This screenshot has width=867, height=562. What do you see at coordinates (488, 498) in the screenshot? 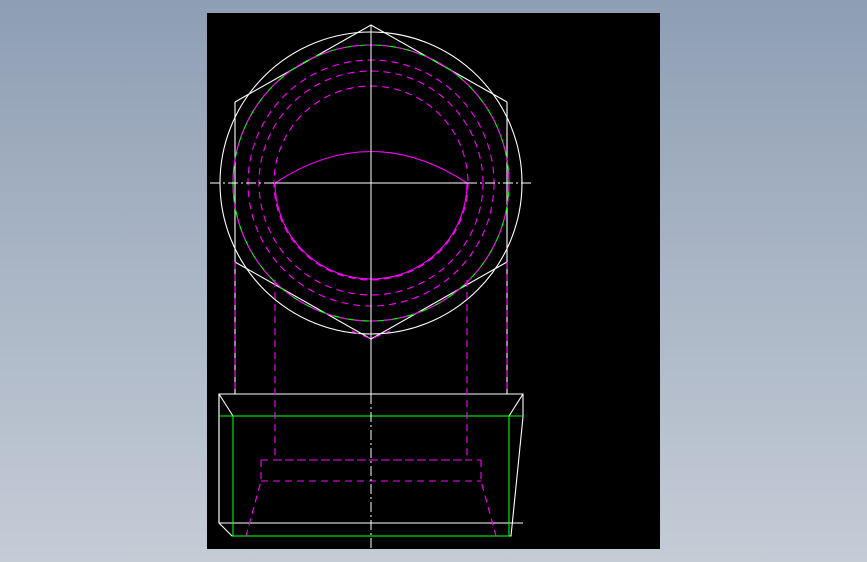
I see `thread-right-hidden` at bounding box center [488, 498].